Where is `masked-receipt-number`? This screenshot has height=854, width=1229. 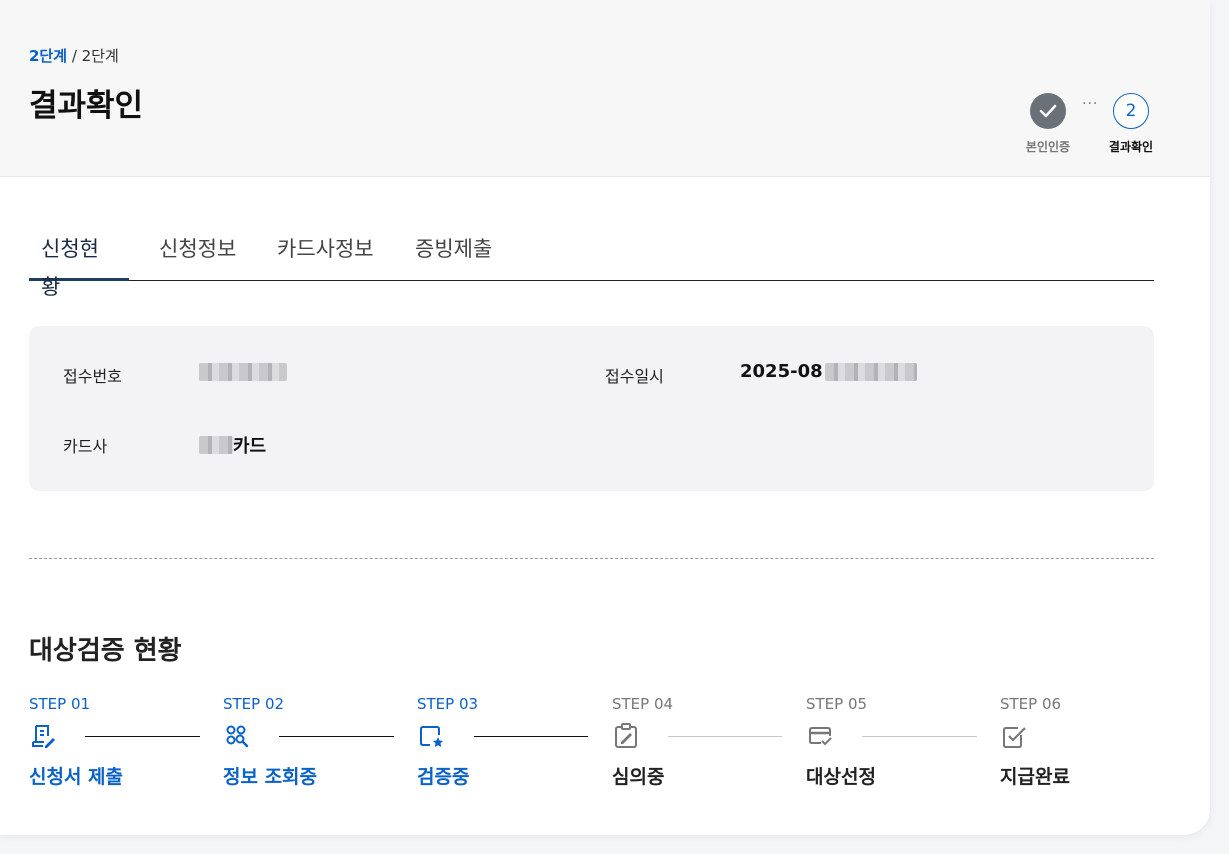 masked-receipt-number is located at coordinates (243, 372).